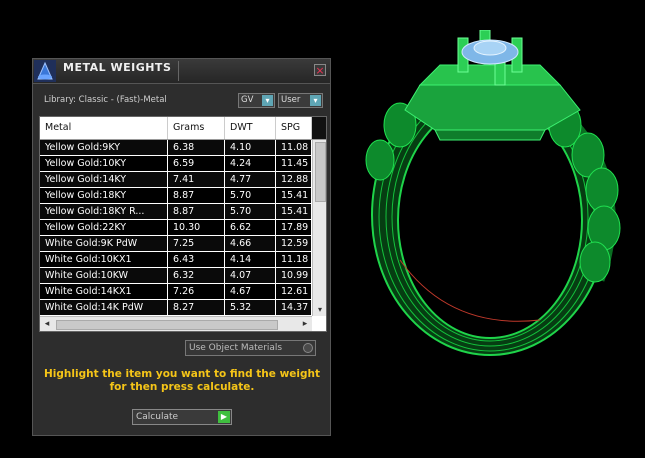 Image resolution: width=645 pixels, height=458 pixels. Describe the element at coordinates (250, 179) in the screenshot. I see `table-cell: 4.77` at that location.